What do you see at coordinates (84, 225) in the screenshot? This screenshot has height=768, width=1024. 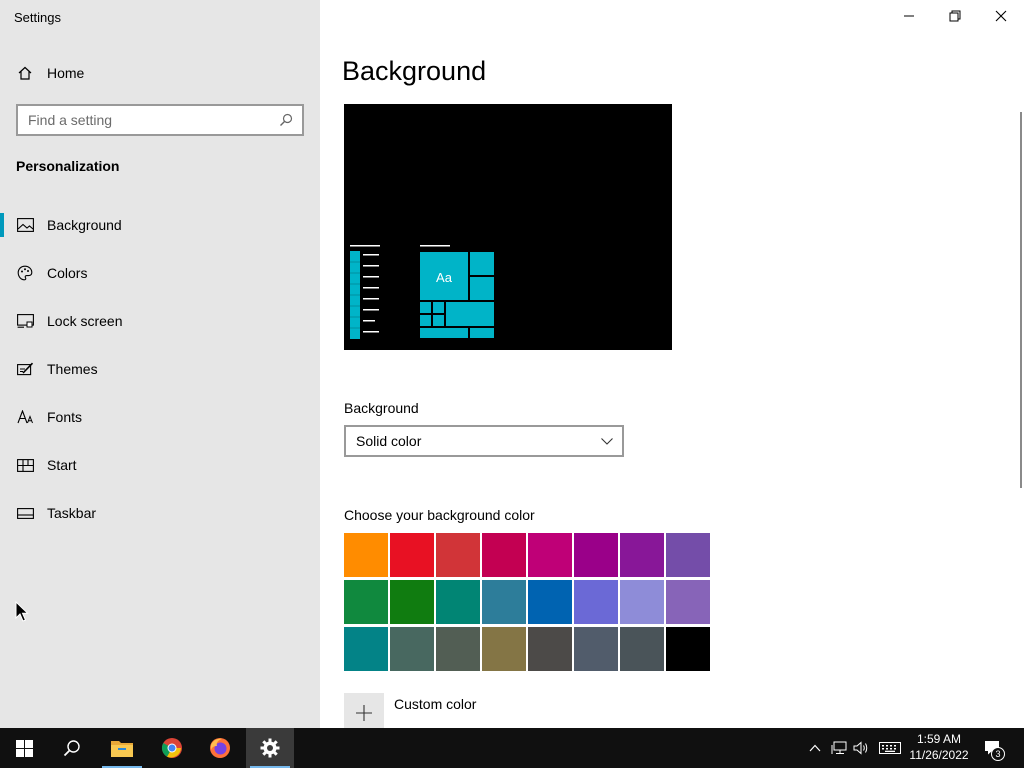 I see `sidebar-item-label: Background` at bounding box center [84, 225].